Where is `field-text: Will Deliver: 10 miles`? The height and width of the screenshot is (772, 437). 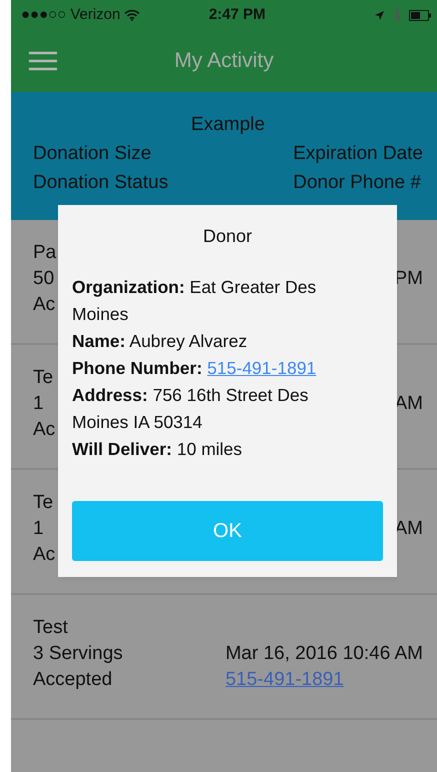
field-text: Will Deliver: 10 miles is located at coordinates (158, 449).